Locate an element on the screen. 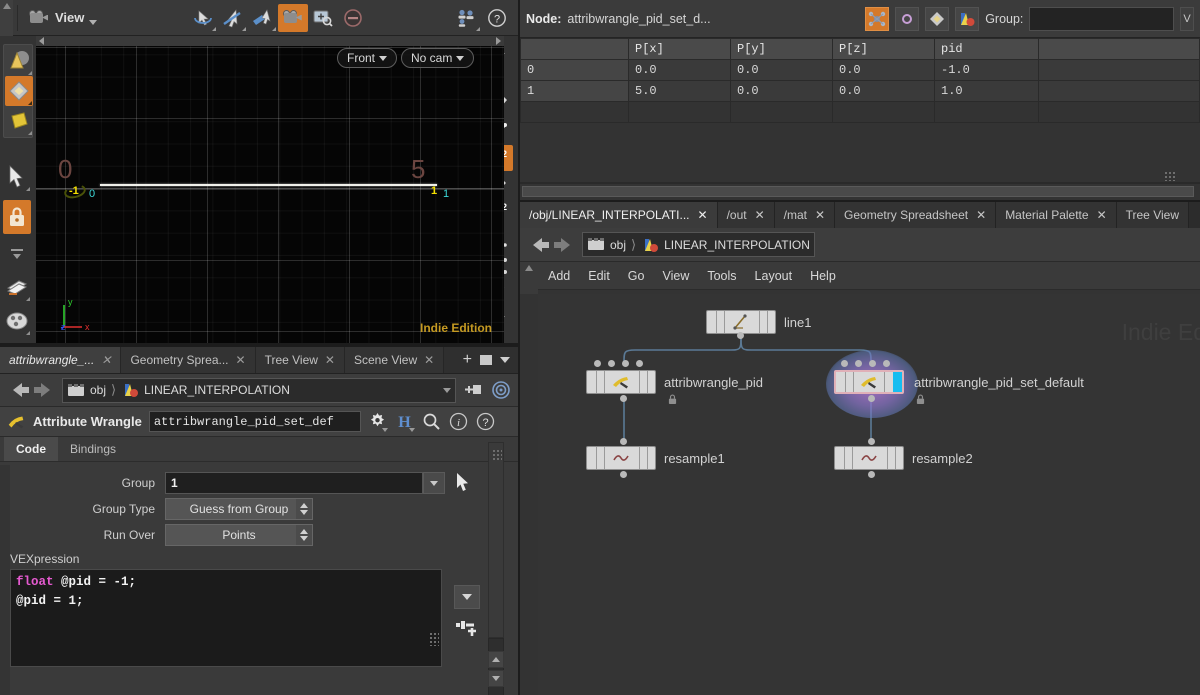 This screenshot has height=695, width=1200. tab-obj-linear-interpolation: /obj/LINEAR_INTERPOLATI... ✕ is located at coordinates (619, 215).